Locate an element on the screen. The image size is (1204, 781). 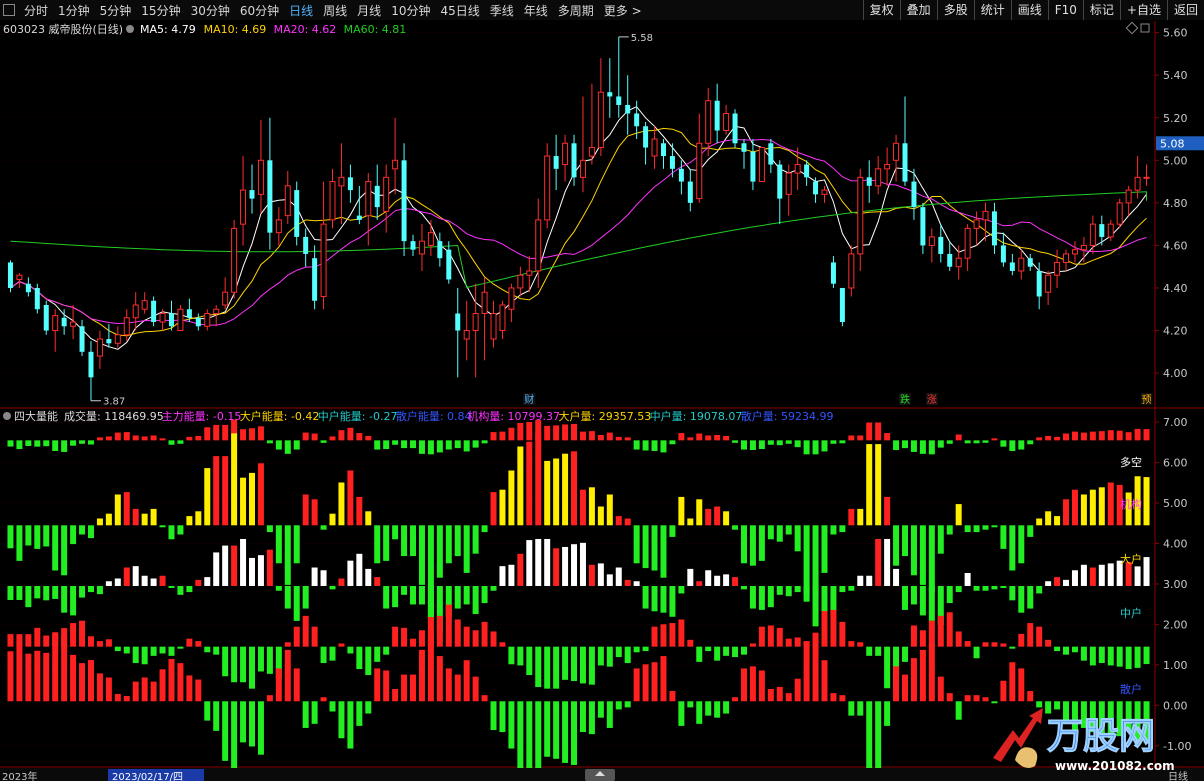
sub-tick-label: 5.00 is located at coordinates (1175, 503).